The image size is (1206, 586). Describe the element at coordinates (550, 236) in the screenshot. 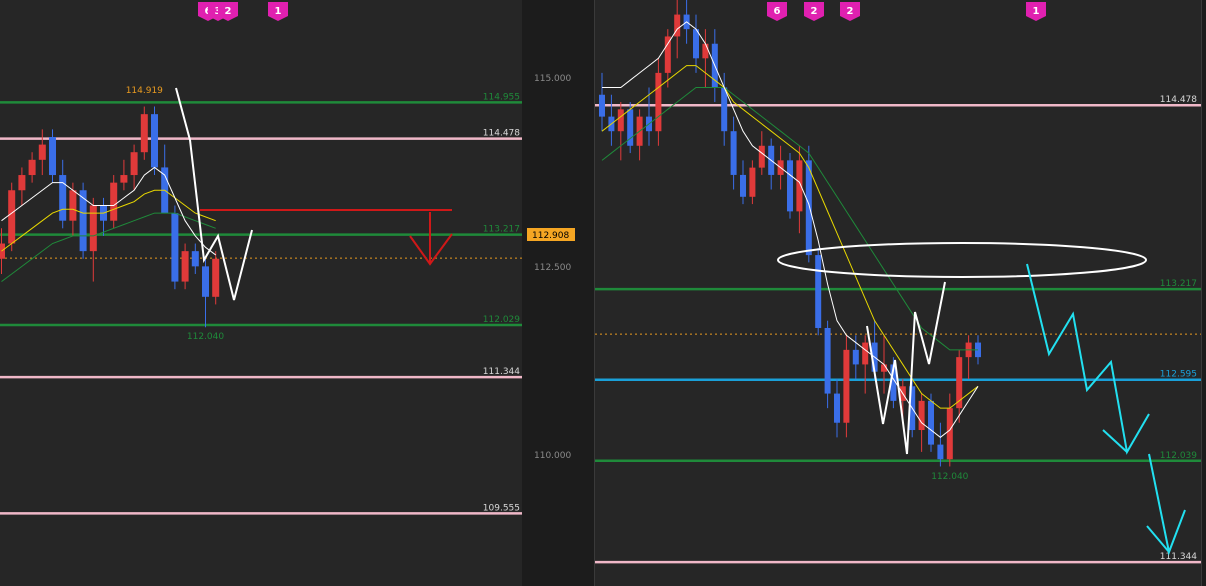

I see `current-price-tag: 112.908` at that location.